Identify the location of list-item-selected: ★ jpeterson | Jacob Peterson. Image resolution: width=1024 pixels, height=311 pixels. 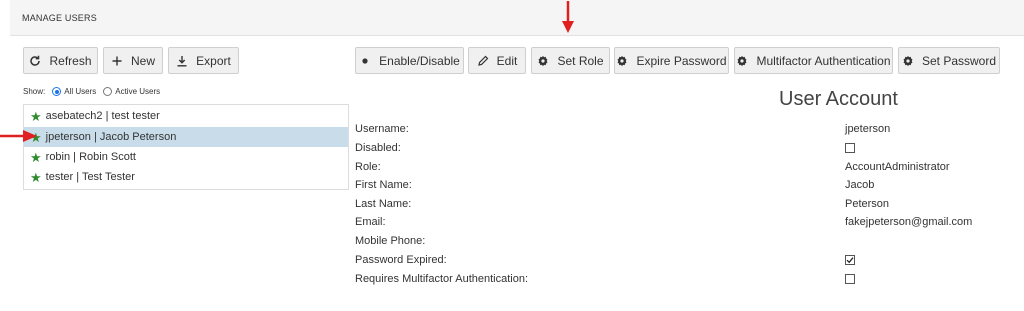
(186, 137).